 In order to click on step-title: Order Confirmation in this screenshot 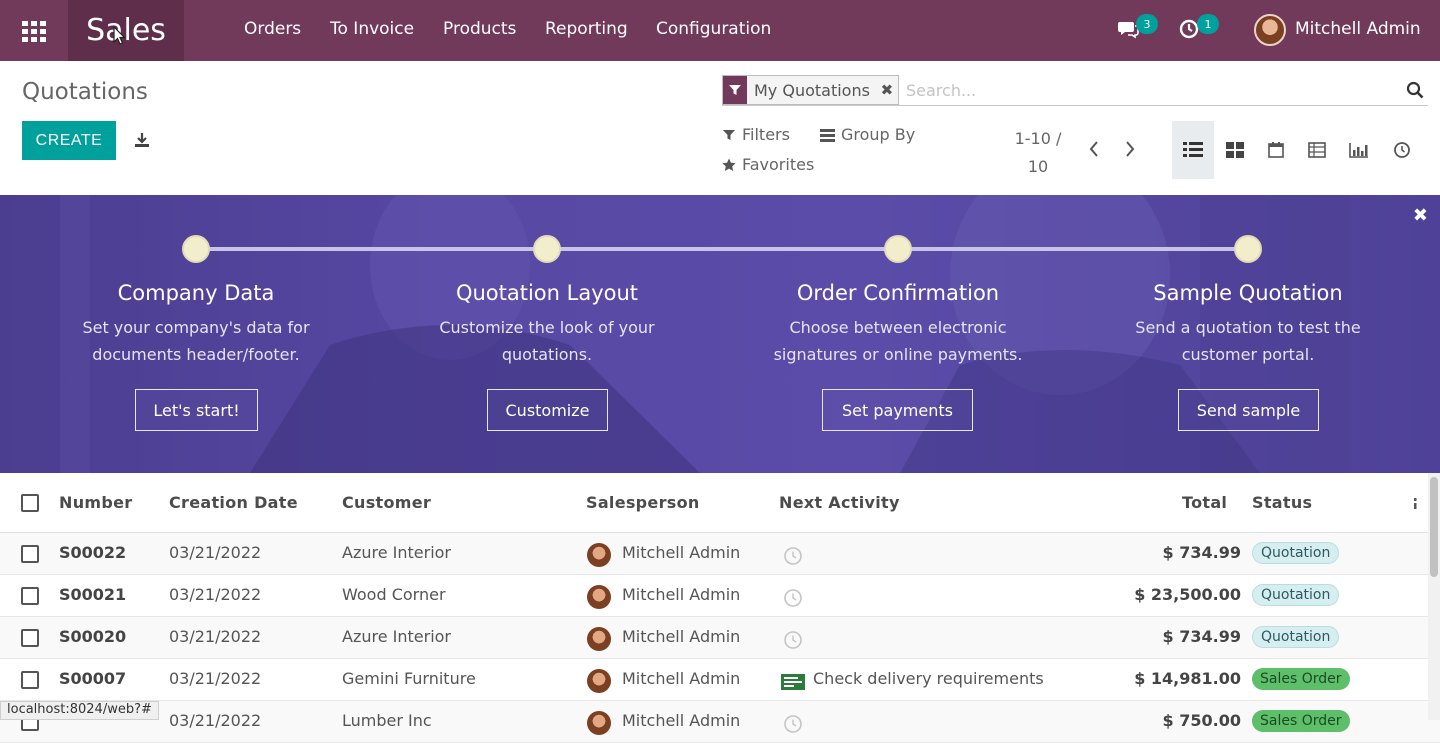, I will do `click(898, 293)`.